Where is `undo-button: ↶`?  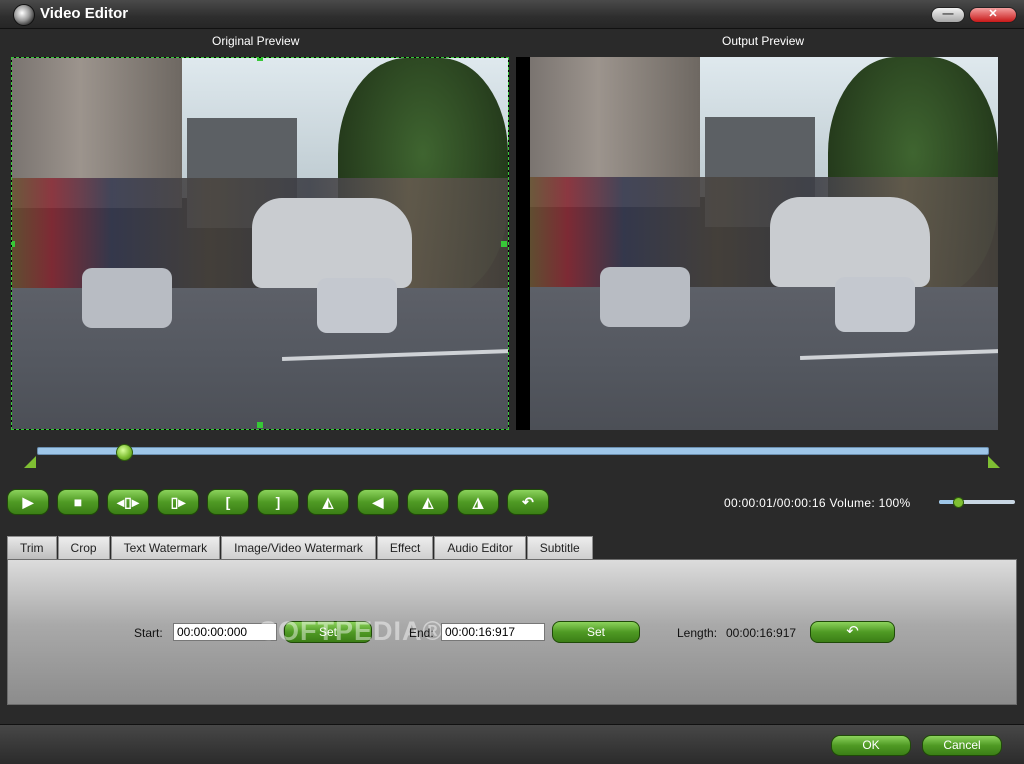 undo-button: ↶ is located at coordinates (528, 502).